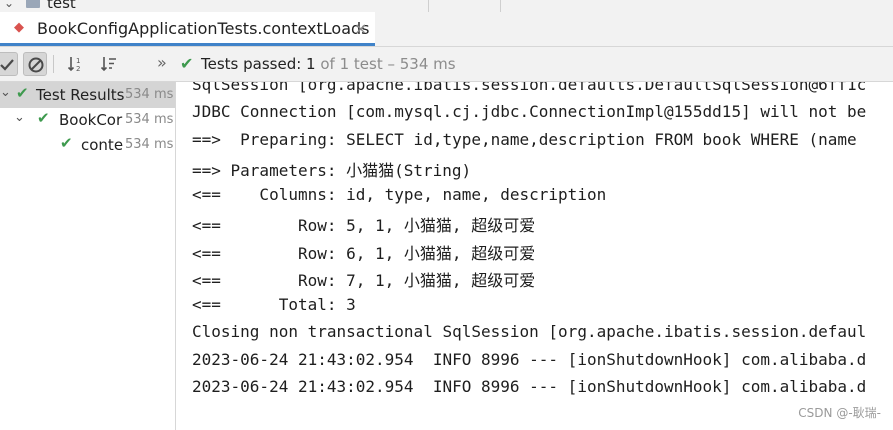 The width and height of the screenshot is (893, 430). Describe the element at coordinates (254, 64) in the screenshot. I see `status-prefix: Tests passed:` at that location.